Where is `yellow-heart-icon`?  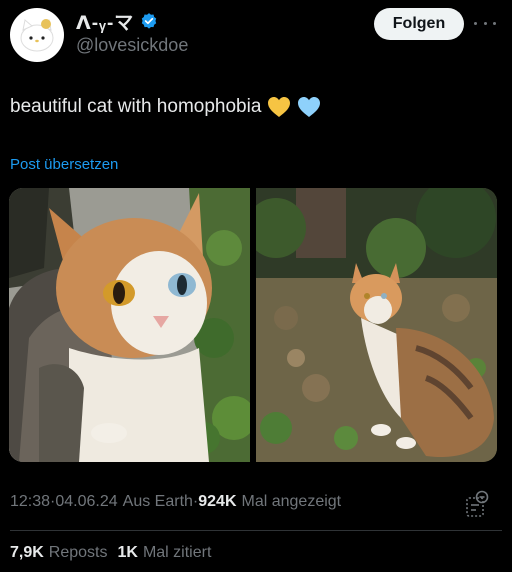
yellow-heart-icon is located at coordinates (279, 107).